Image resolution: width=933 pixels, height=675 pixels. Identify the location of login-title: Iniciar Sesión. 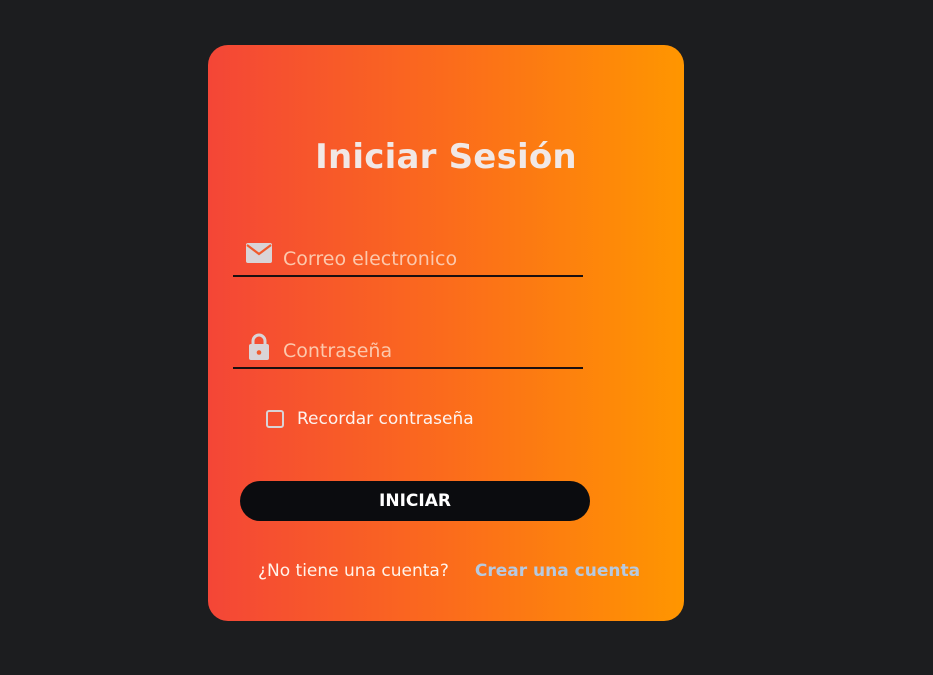
(446, 157).